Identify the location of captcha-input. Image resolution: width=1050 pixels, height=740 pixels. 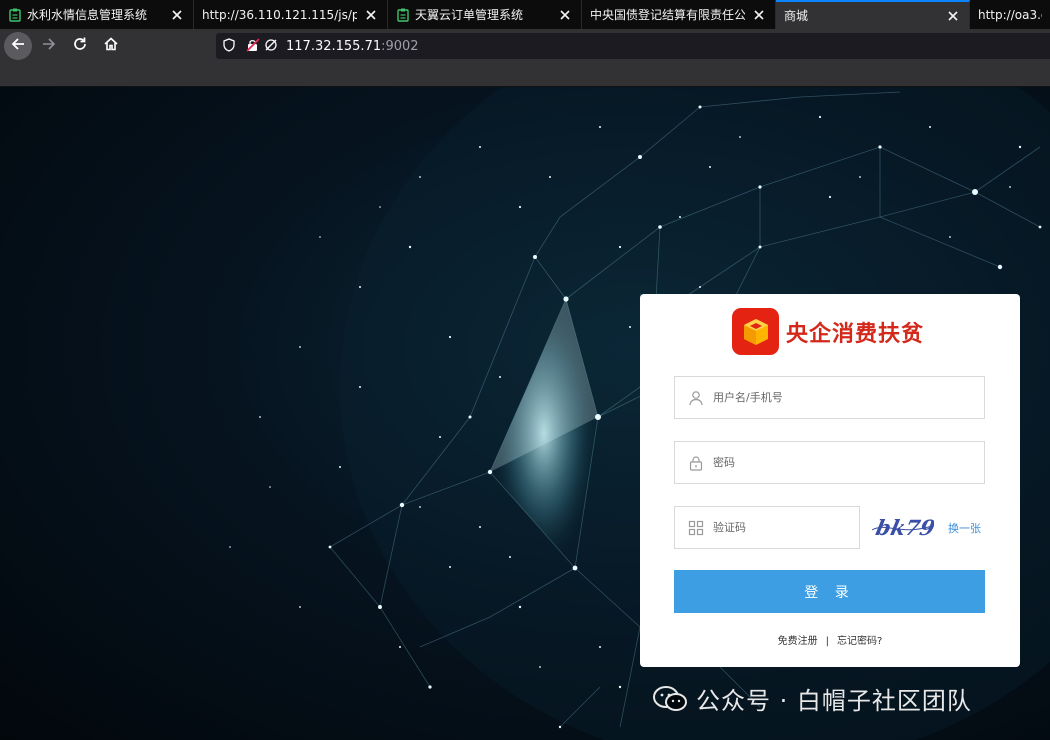
(778, 527).